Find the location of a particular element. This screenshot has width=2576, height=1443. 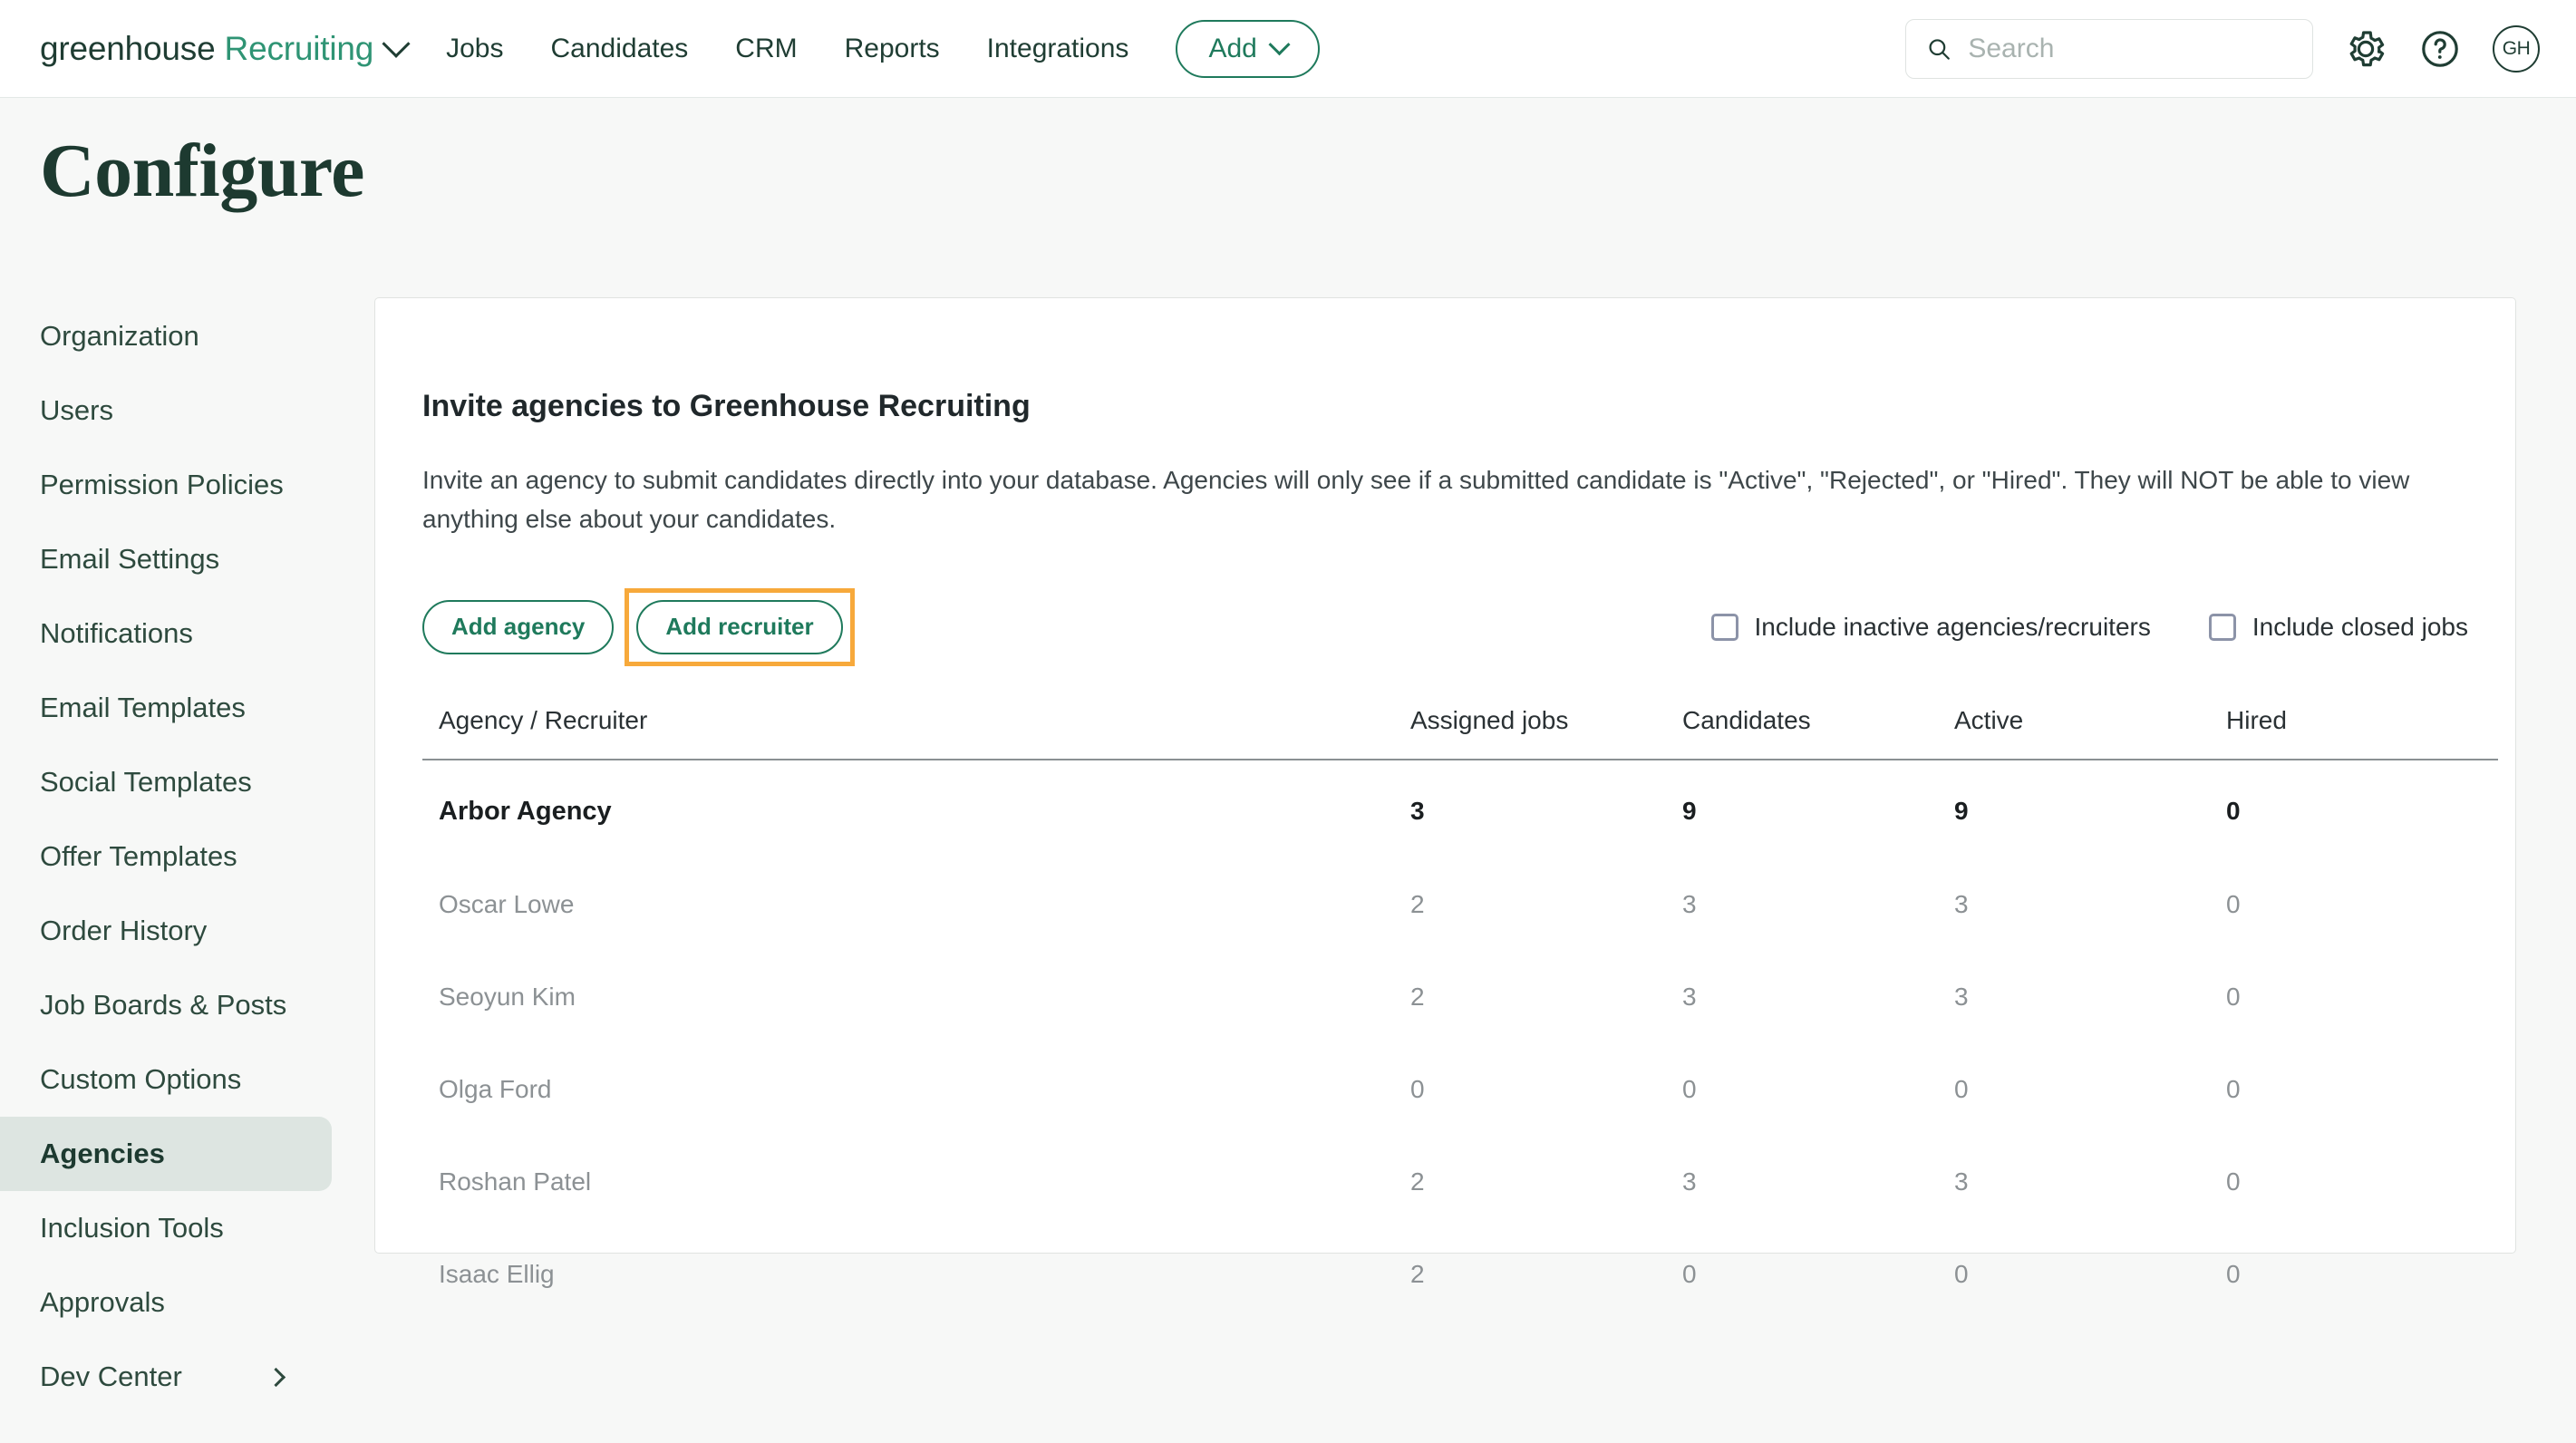

sidebar-item-label: Social Templates is located at coordinates (146, 782).